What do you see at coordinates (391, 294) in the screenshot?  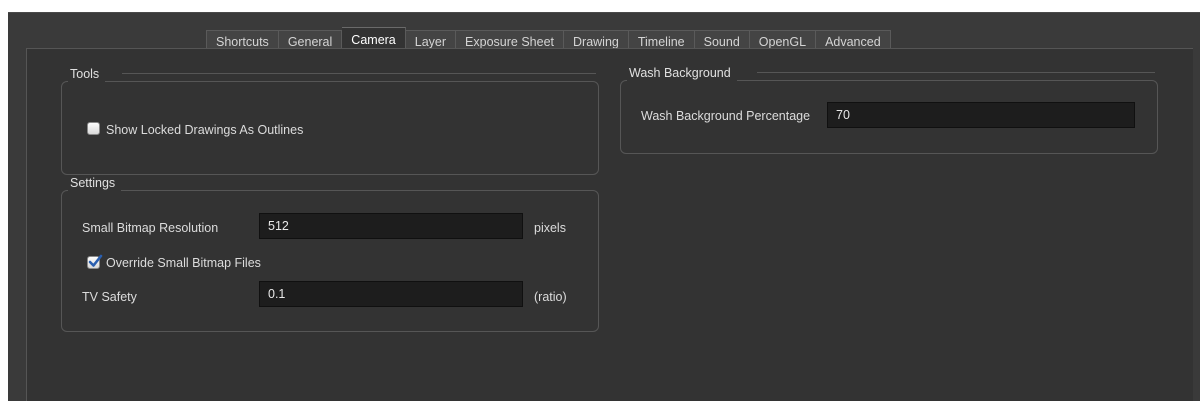 I see `tv-safety-input` at bounding box center [391, 294].